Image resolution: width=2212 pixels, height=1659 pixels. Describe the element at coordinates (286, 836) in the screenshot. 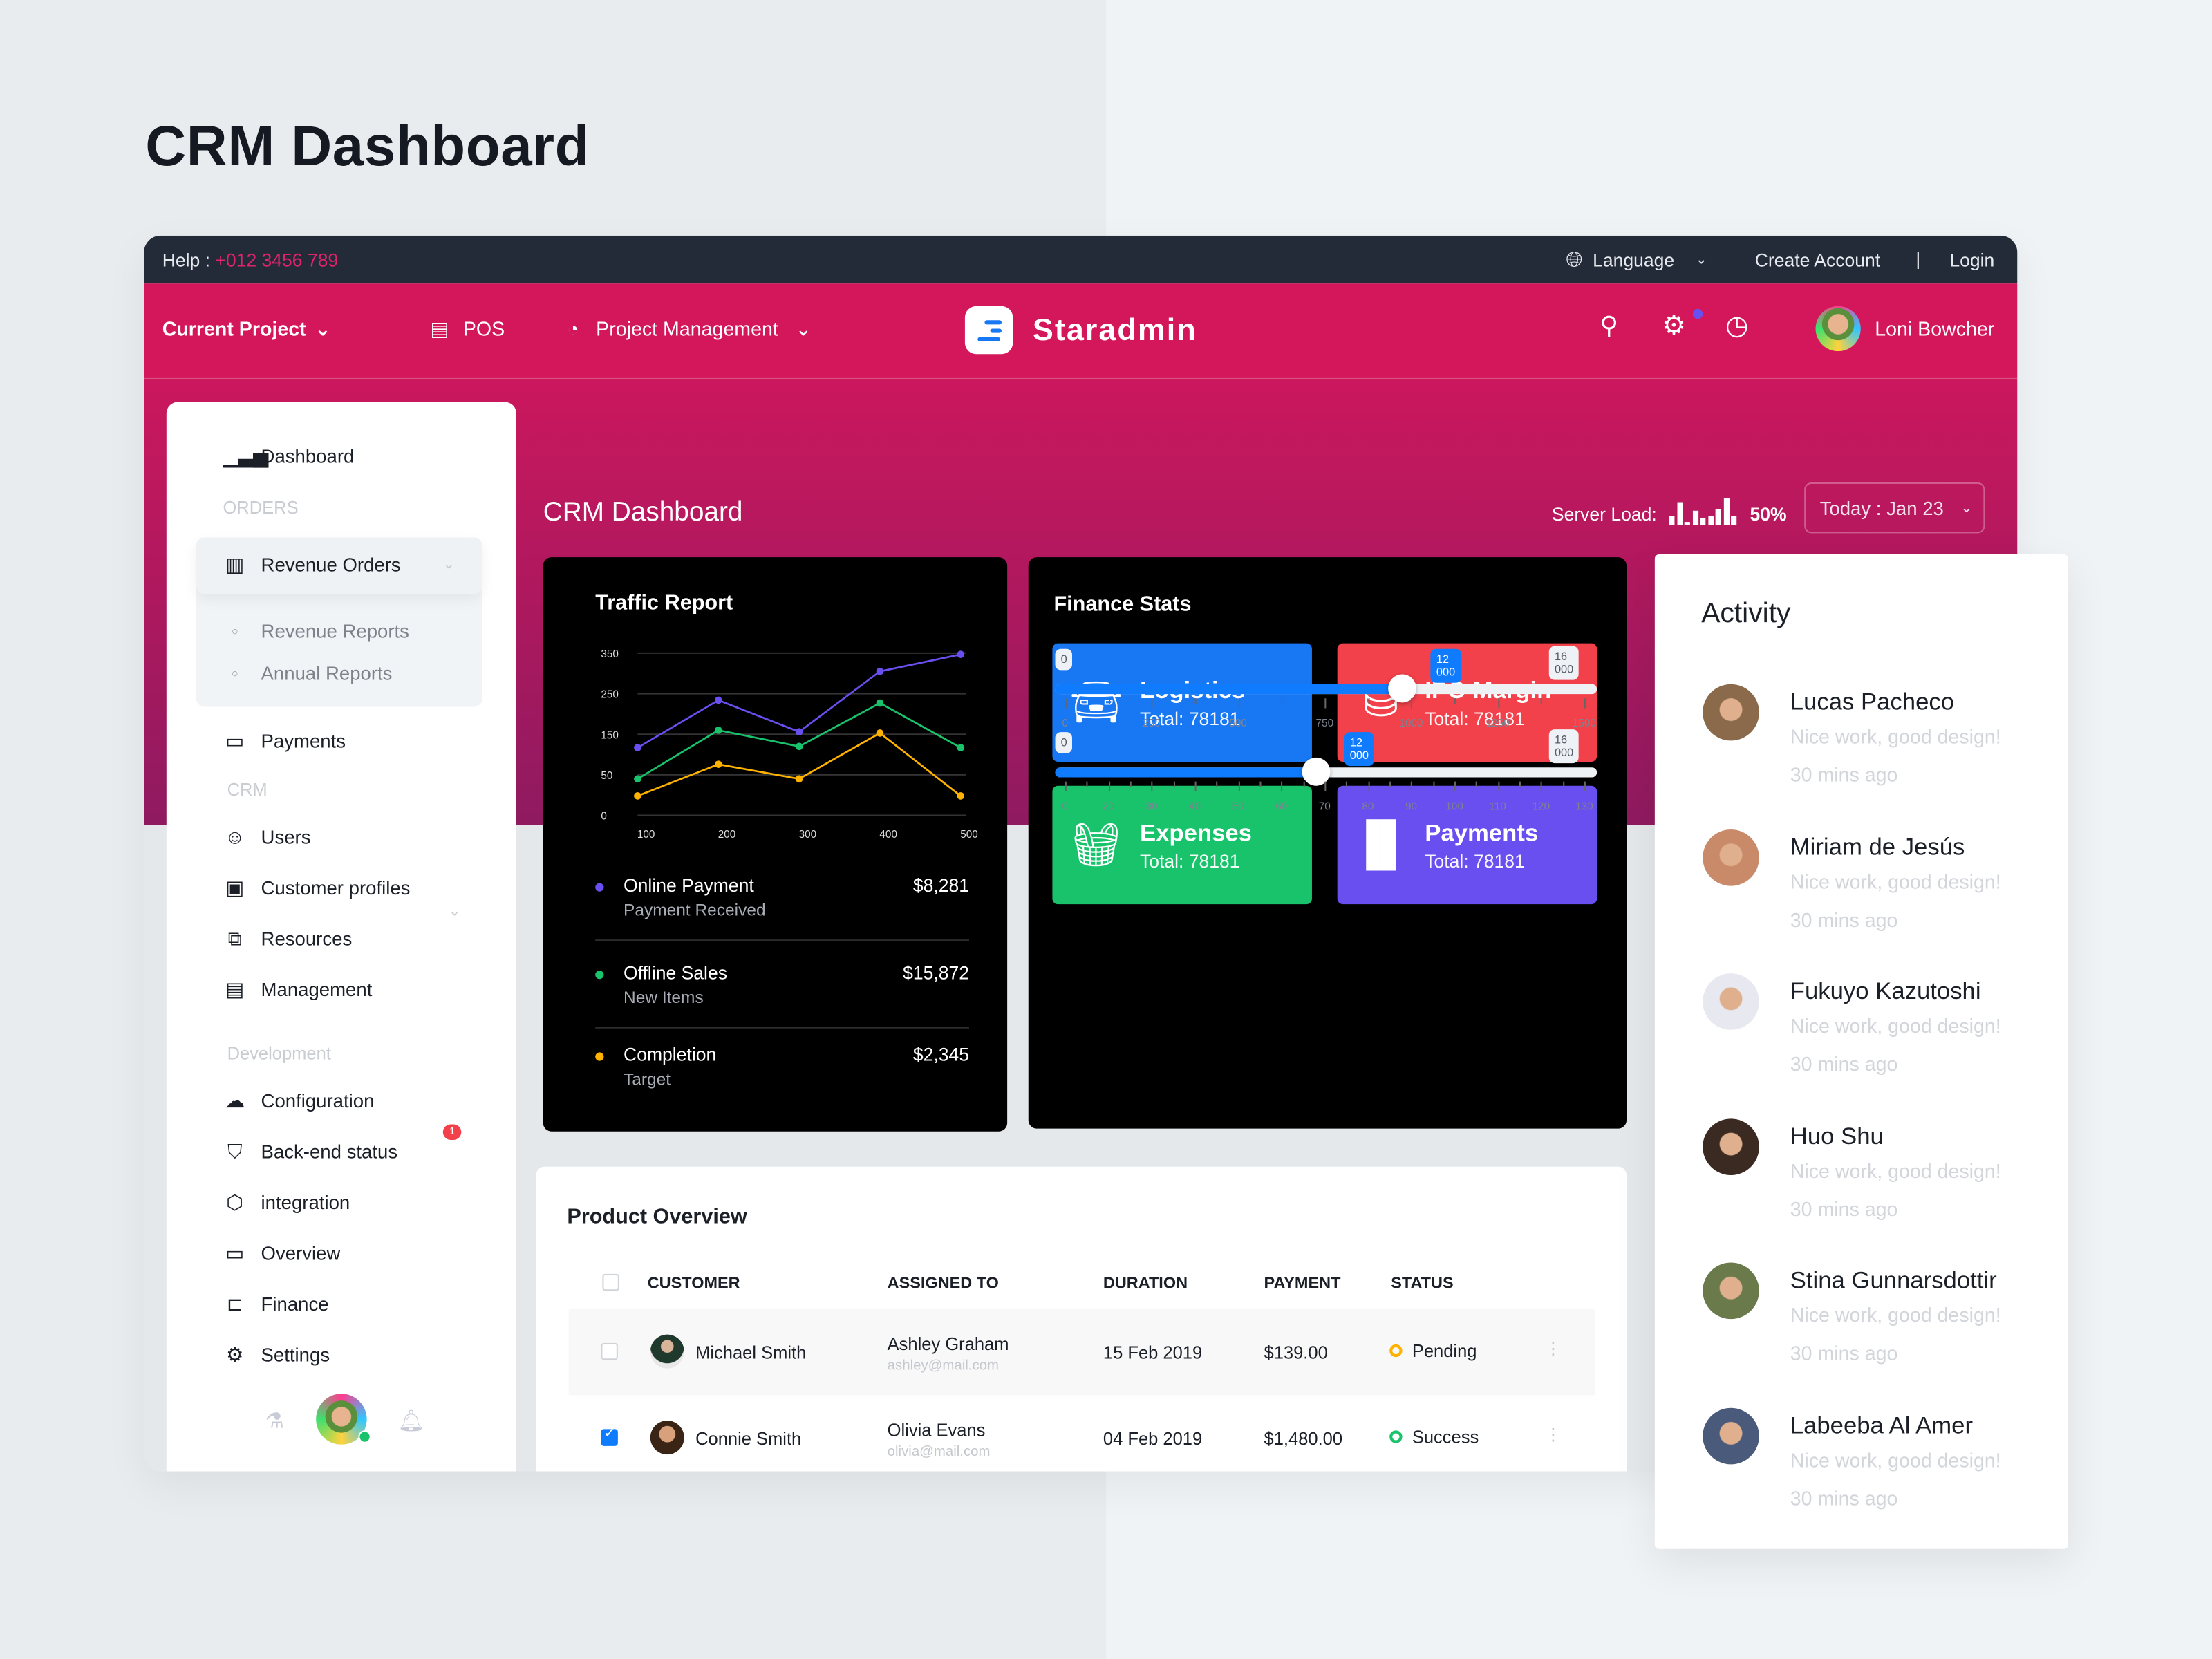

I see `sidebar-label: Users` at that location.